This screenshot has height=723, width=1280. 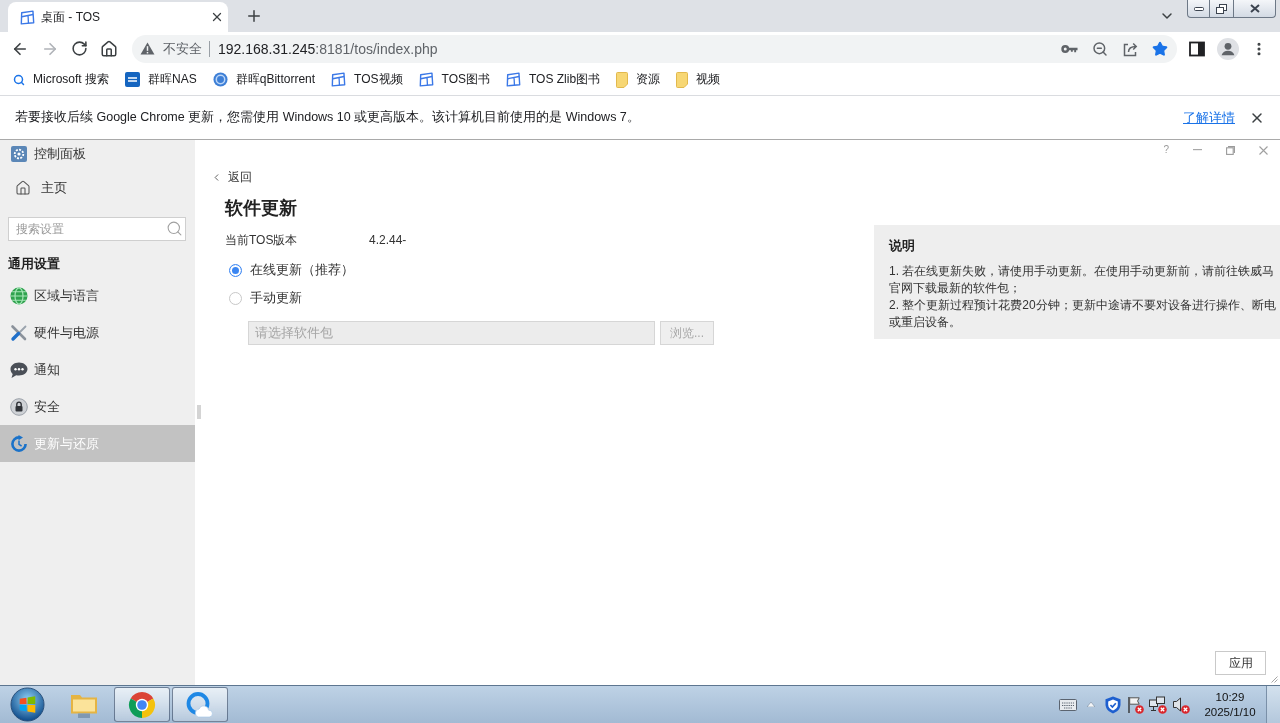 What do you see at coordinates (19, 332) in the screenshot?
I see `tools-icon` at bounding box center [19, 332].